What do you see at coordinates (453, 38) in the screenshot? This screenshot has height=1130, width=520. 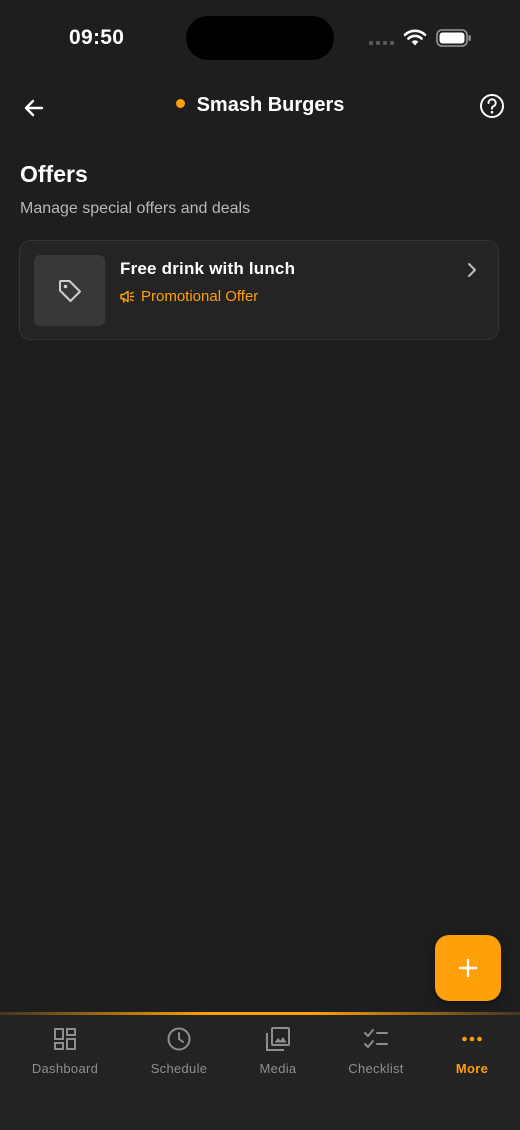 I see `battery-icon` at bounding box center [453, 38].